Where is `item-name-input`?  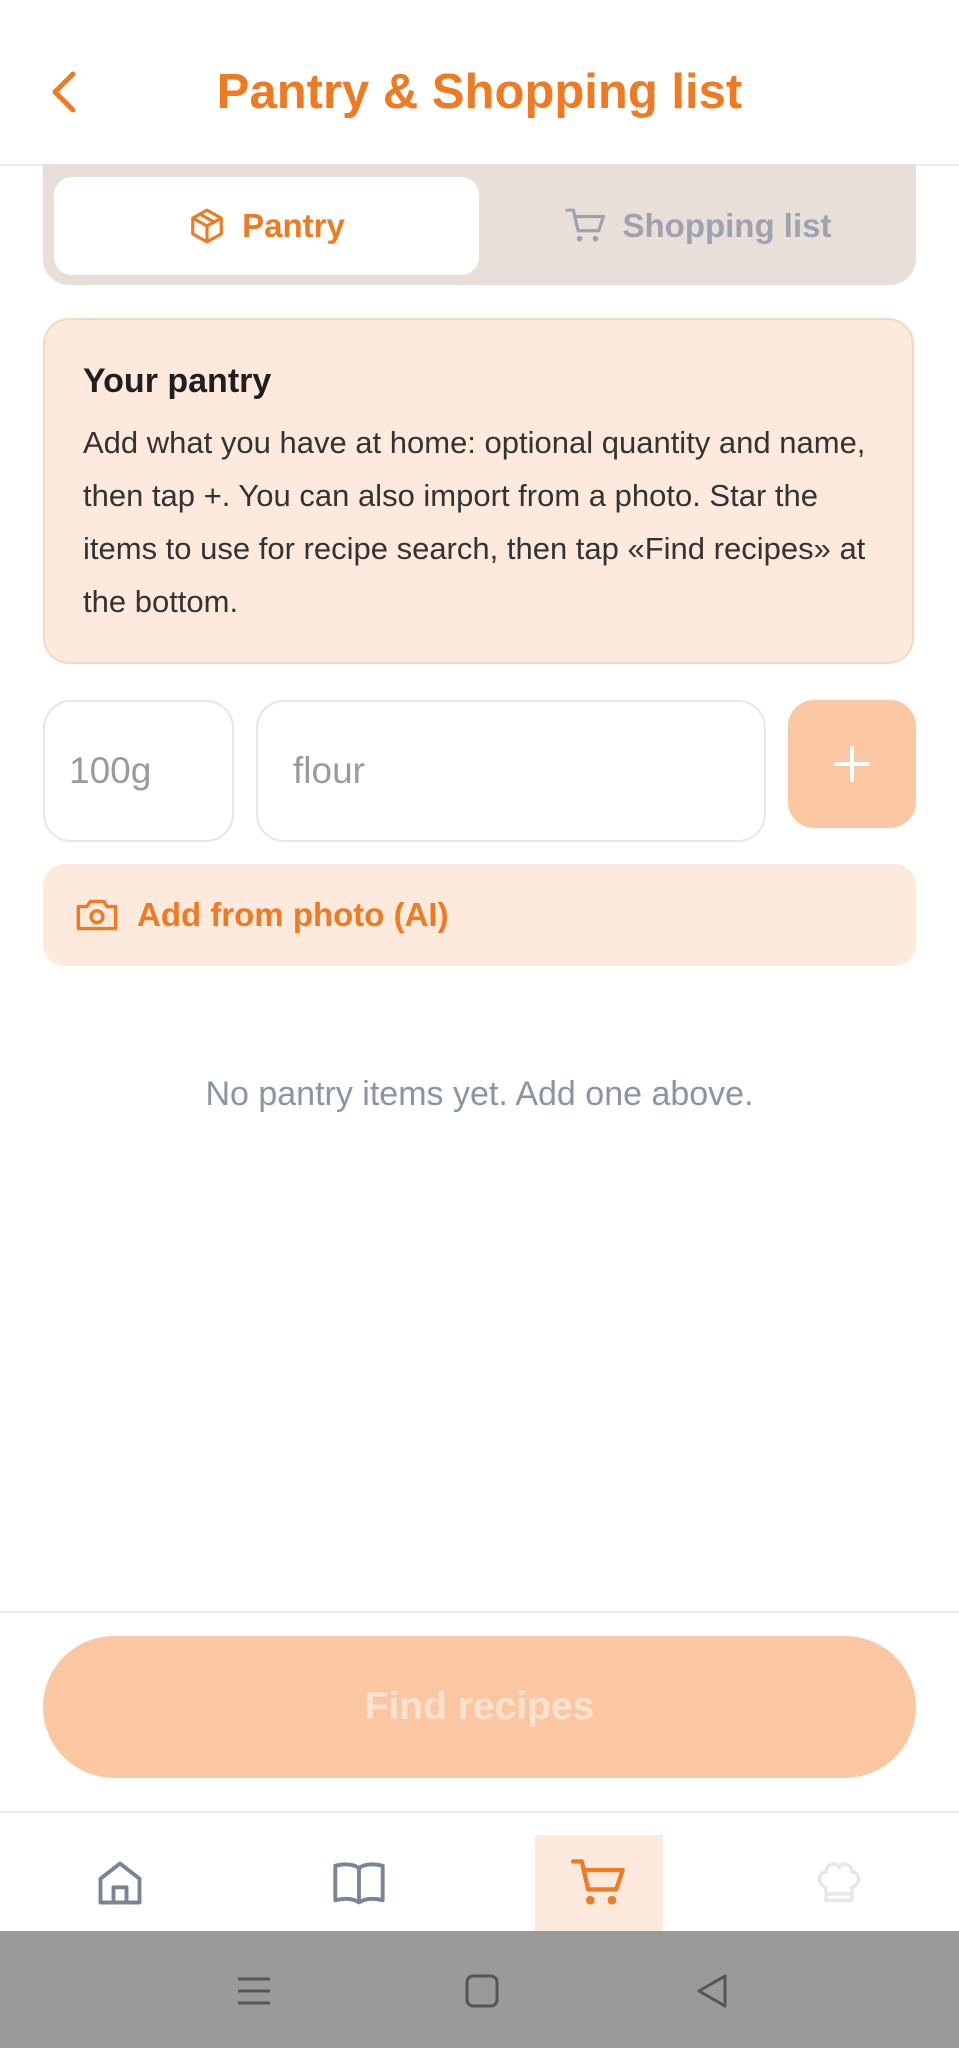
item-name-input is located at coordinates (511, 771).